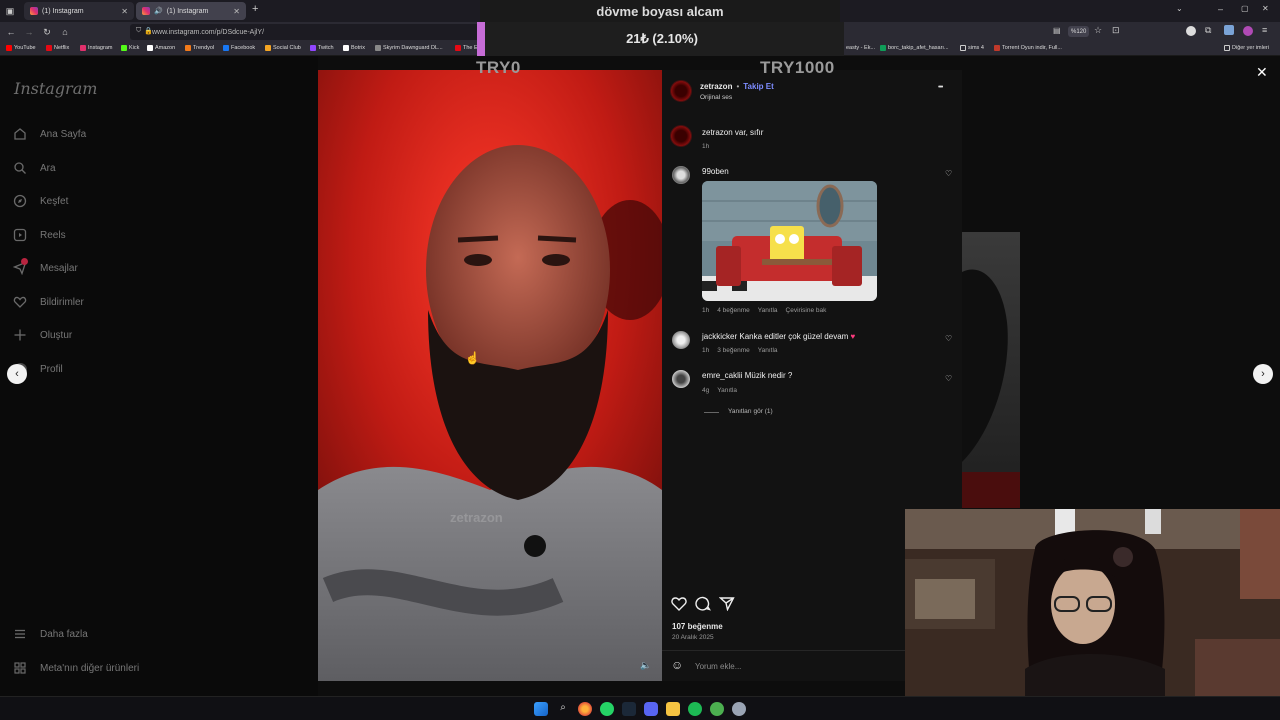 The image size is (1280, 720). Describe the element at coordinates (130, 48) in the screenshot. I see `bookmark-kick: Kick` at that location.